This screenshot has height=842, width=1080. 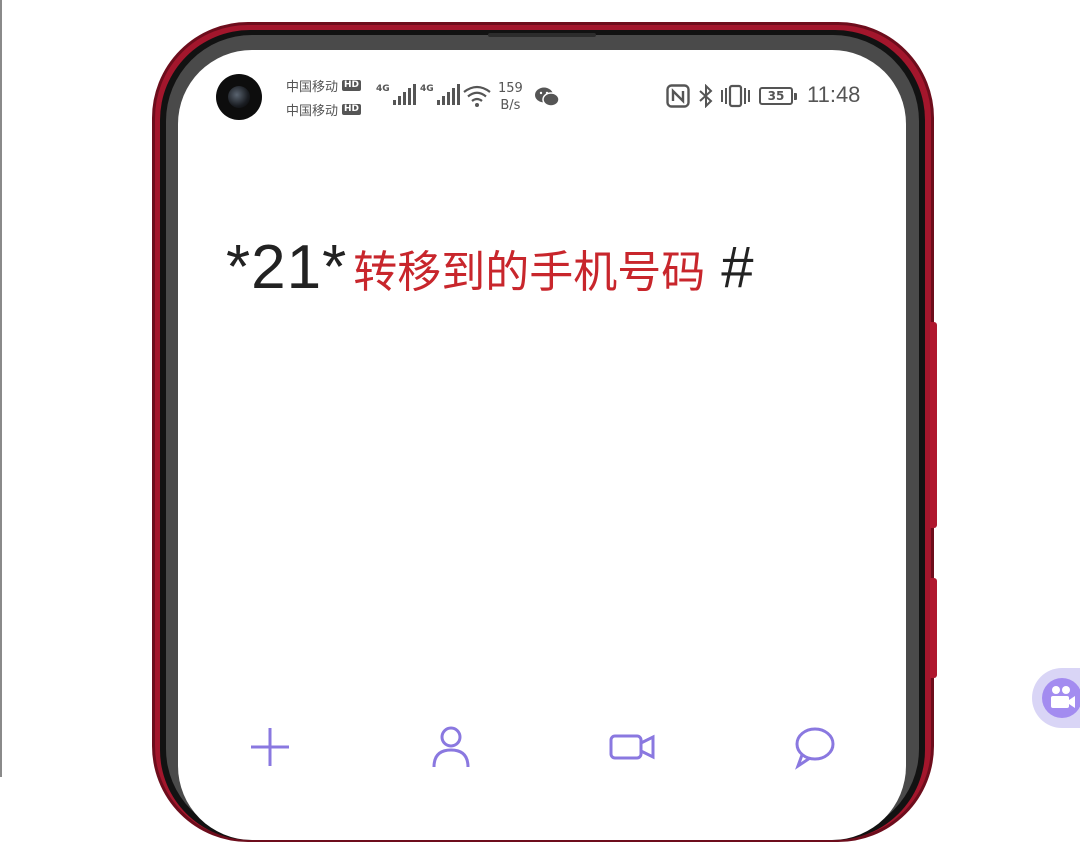 I want to click on network-speed-value: 159, so click(x=510, y=88).